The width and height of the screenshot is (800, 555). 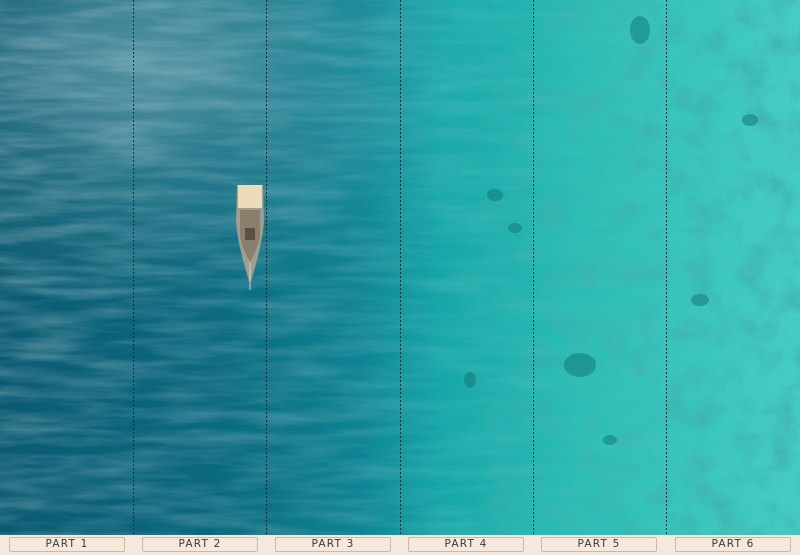 I want to click on panel-label-3: PART 3, so click(x=333, y=544).